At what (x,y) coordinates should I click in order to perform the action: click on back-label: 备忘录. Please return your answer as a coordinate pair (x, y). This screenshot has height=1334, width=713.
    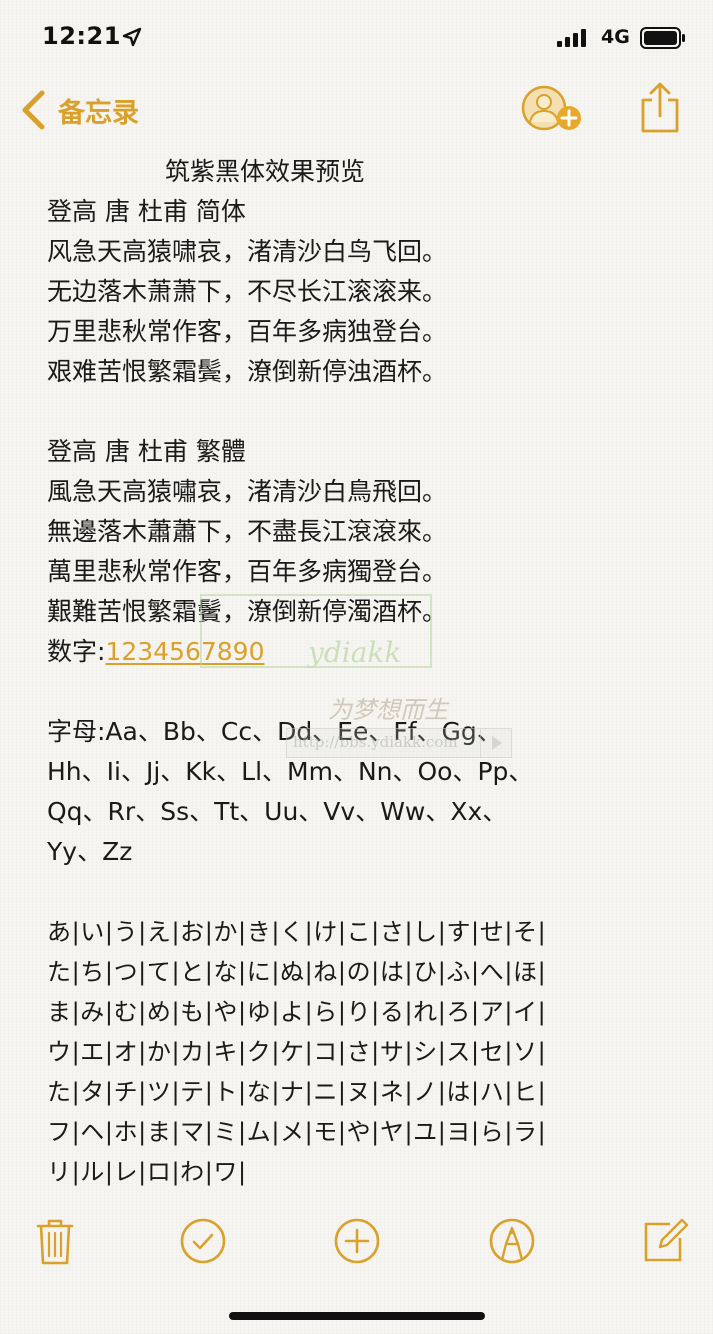
    Looking at the image, I should click on (98, 113).